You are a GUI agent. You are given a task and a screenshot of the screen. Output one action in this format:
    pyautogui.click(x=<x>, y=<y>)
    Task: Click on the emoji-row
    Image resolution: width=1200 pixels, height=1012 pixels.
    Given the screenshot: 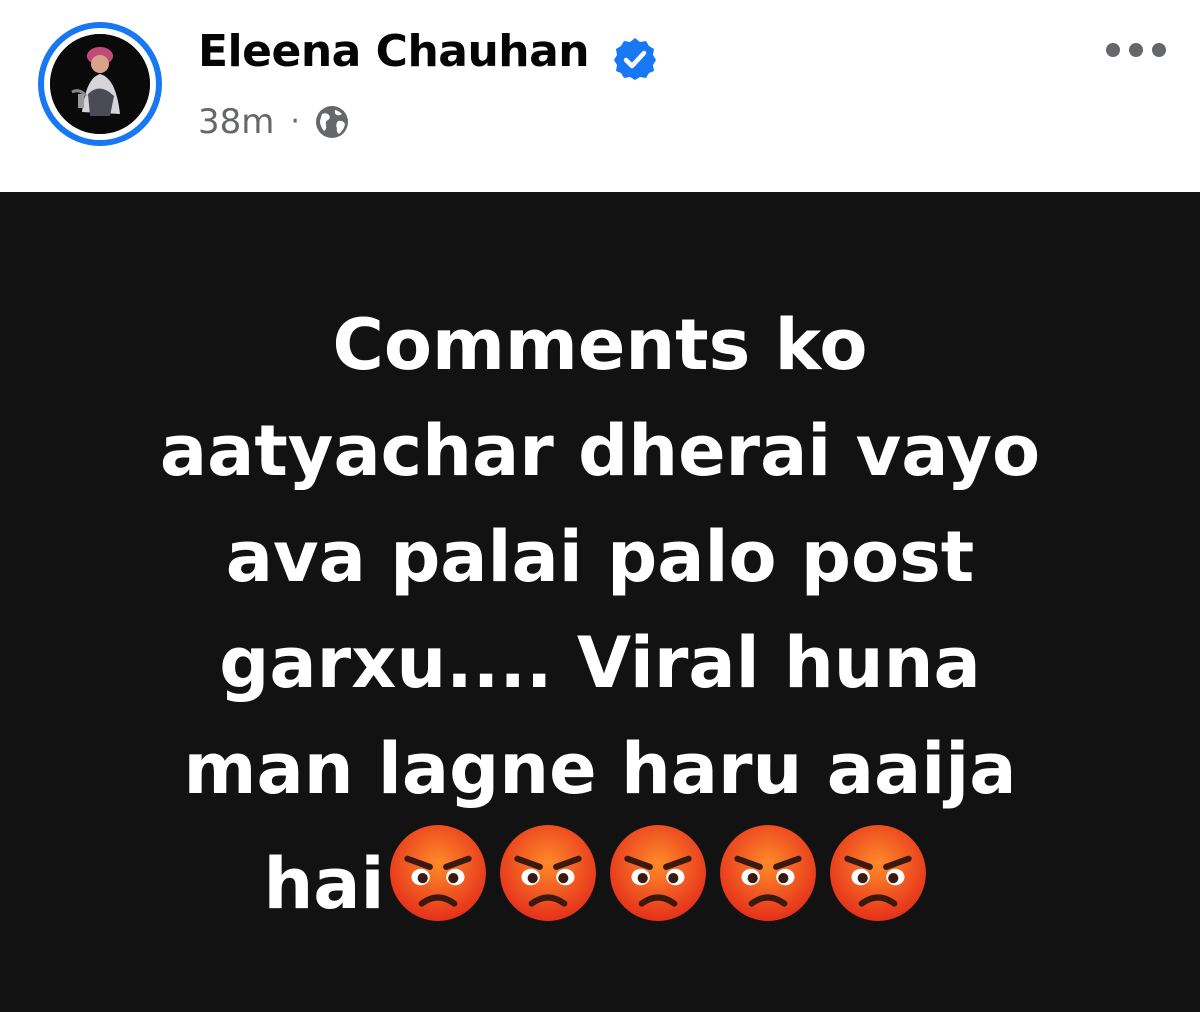 What is the action you would take?
    pyautogui.click(x=662, y=873)
    